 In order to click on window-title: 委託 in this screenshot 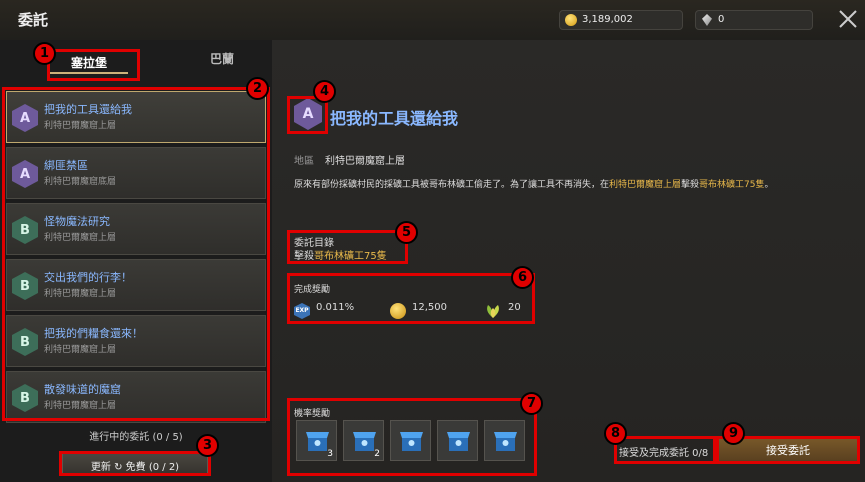, I will do `click(33, 20)`.